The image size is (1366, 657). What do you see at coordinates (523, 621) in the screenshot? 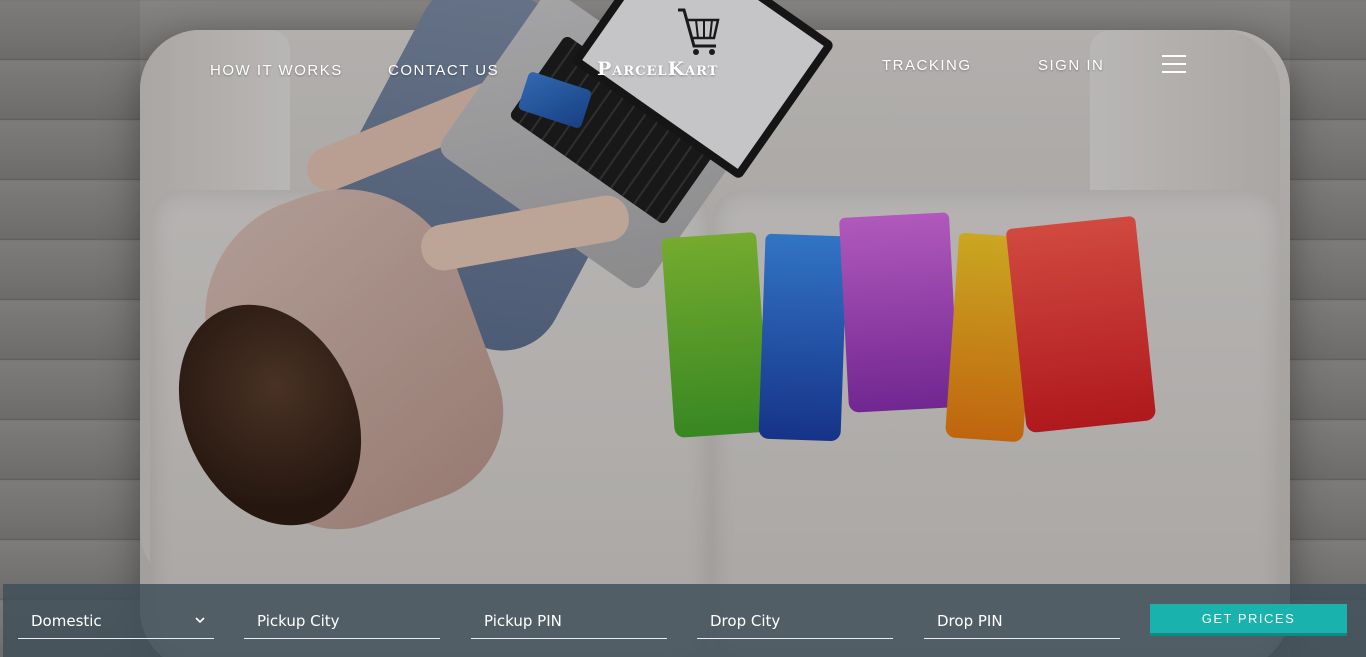
I see `pickup-pin-placeholder: Pickup PIN` at bounding box center [523, 621].